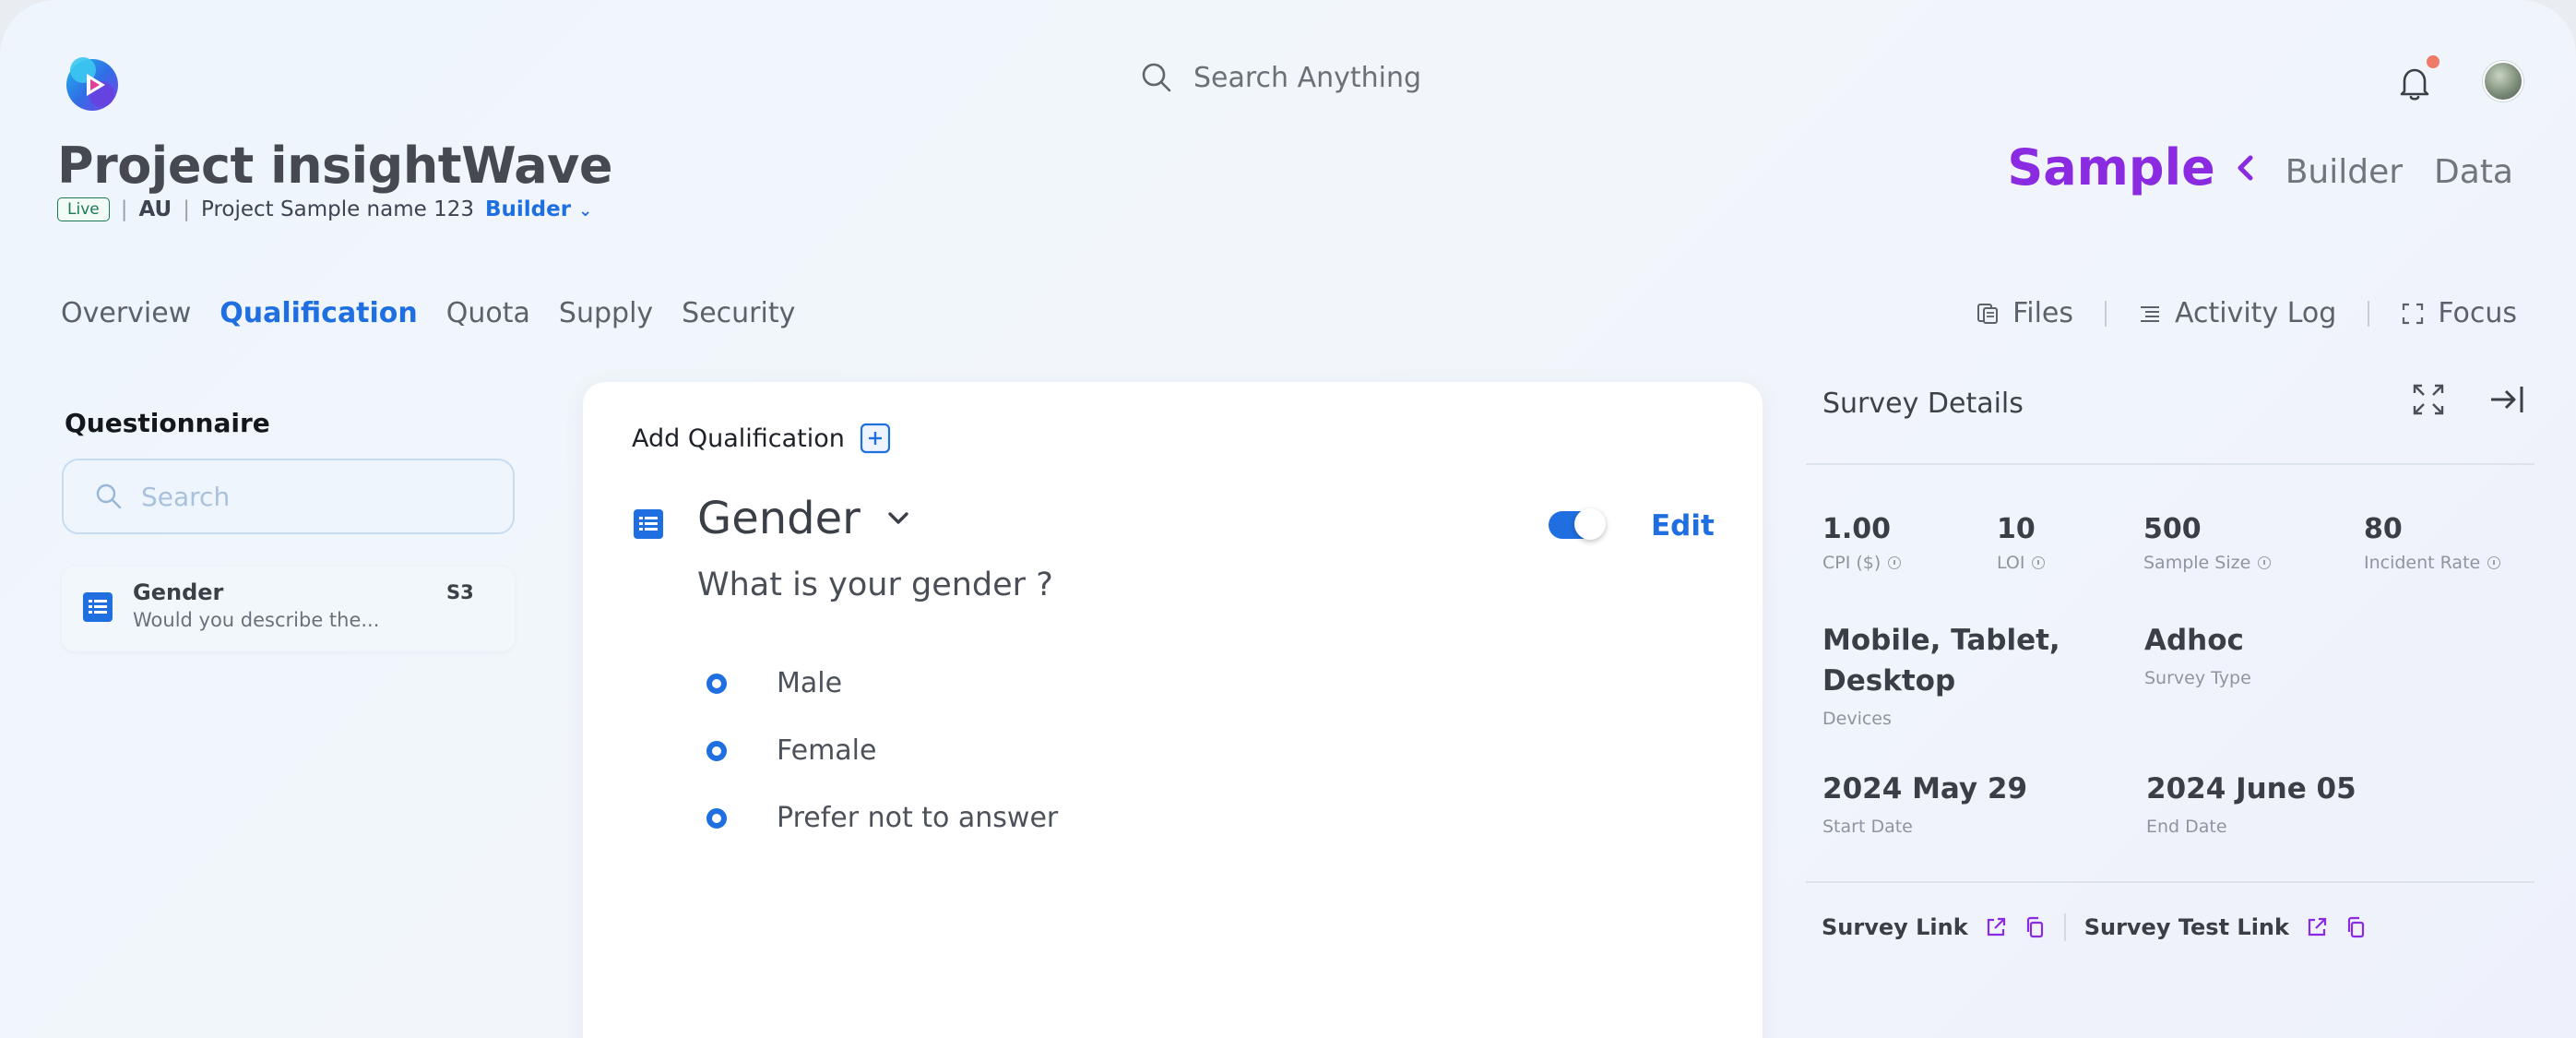 The height and width of the screenshot is (1038, 2576). What do you see at coordinates (2432, 543) in the screenshot?
I see `stat-incident-rate: 80 Incident Rate` at bounding box center [2432, 543].